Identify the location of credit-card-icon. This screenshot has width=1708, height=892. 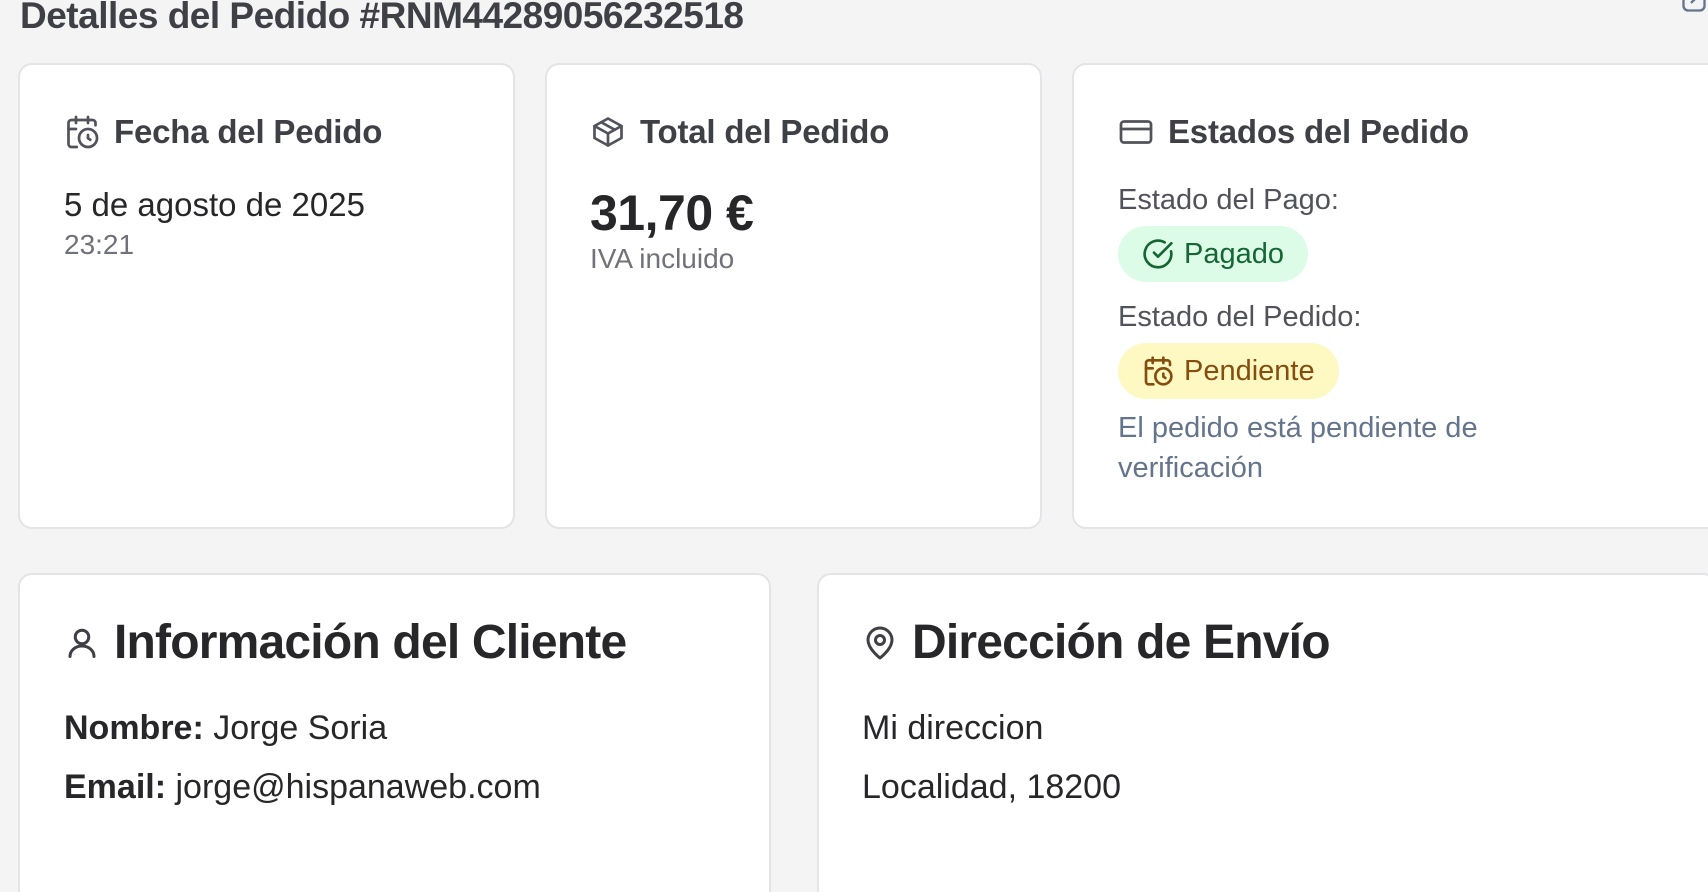
(1136, 132).